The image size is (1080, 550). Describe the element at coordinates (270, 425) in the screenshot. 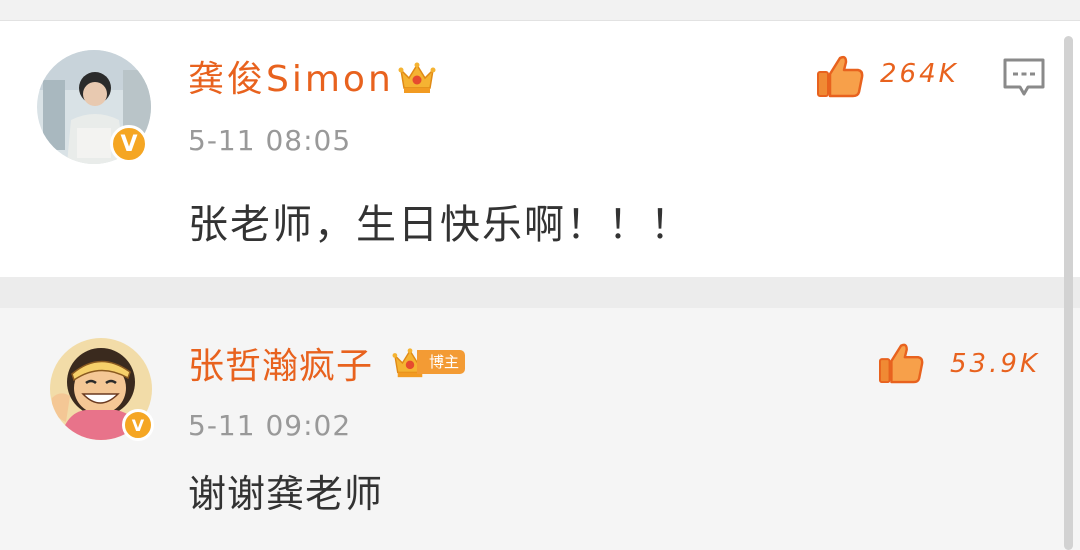

I see `reply-timestamp: 5-11 09:02` at that location.